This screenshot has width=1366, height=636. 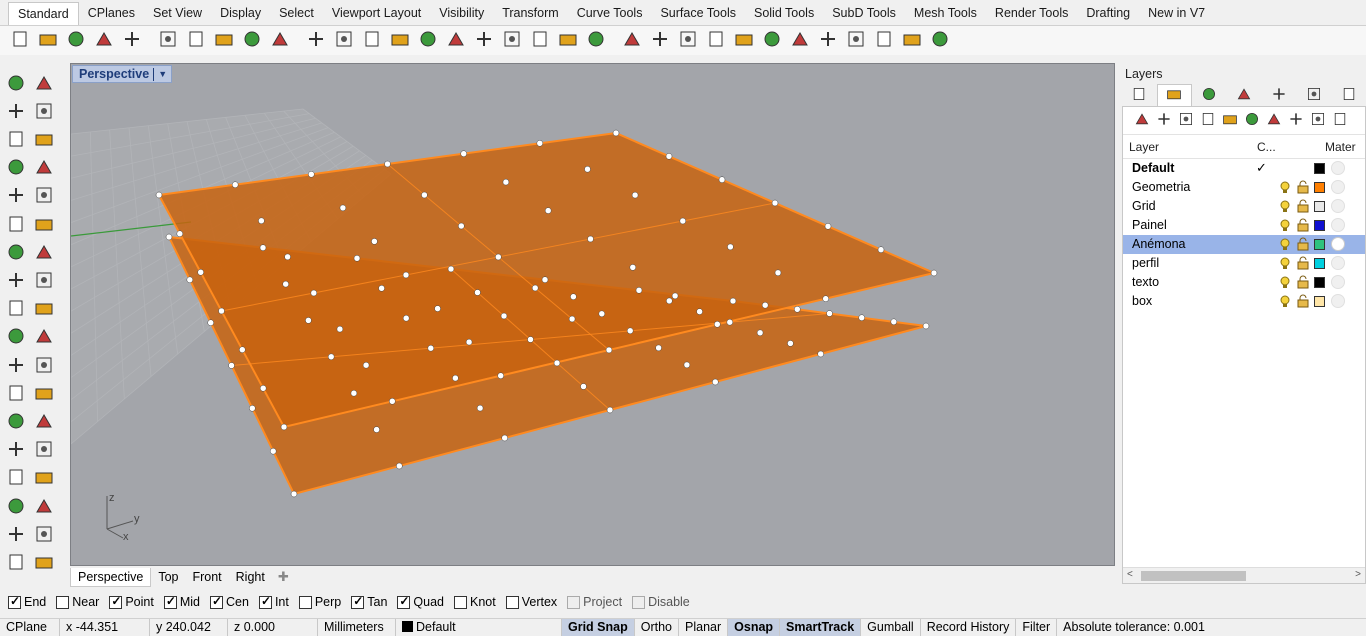 I want to click on osnap-perp: Perp, so click(x=319, y=602).